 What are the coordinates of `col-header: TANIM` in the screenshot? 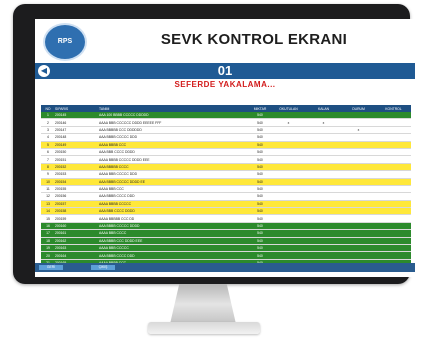 It's located at (104, 108).